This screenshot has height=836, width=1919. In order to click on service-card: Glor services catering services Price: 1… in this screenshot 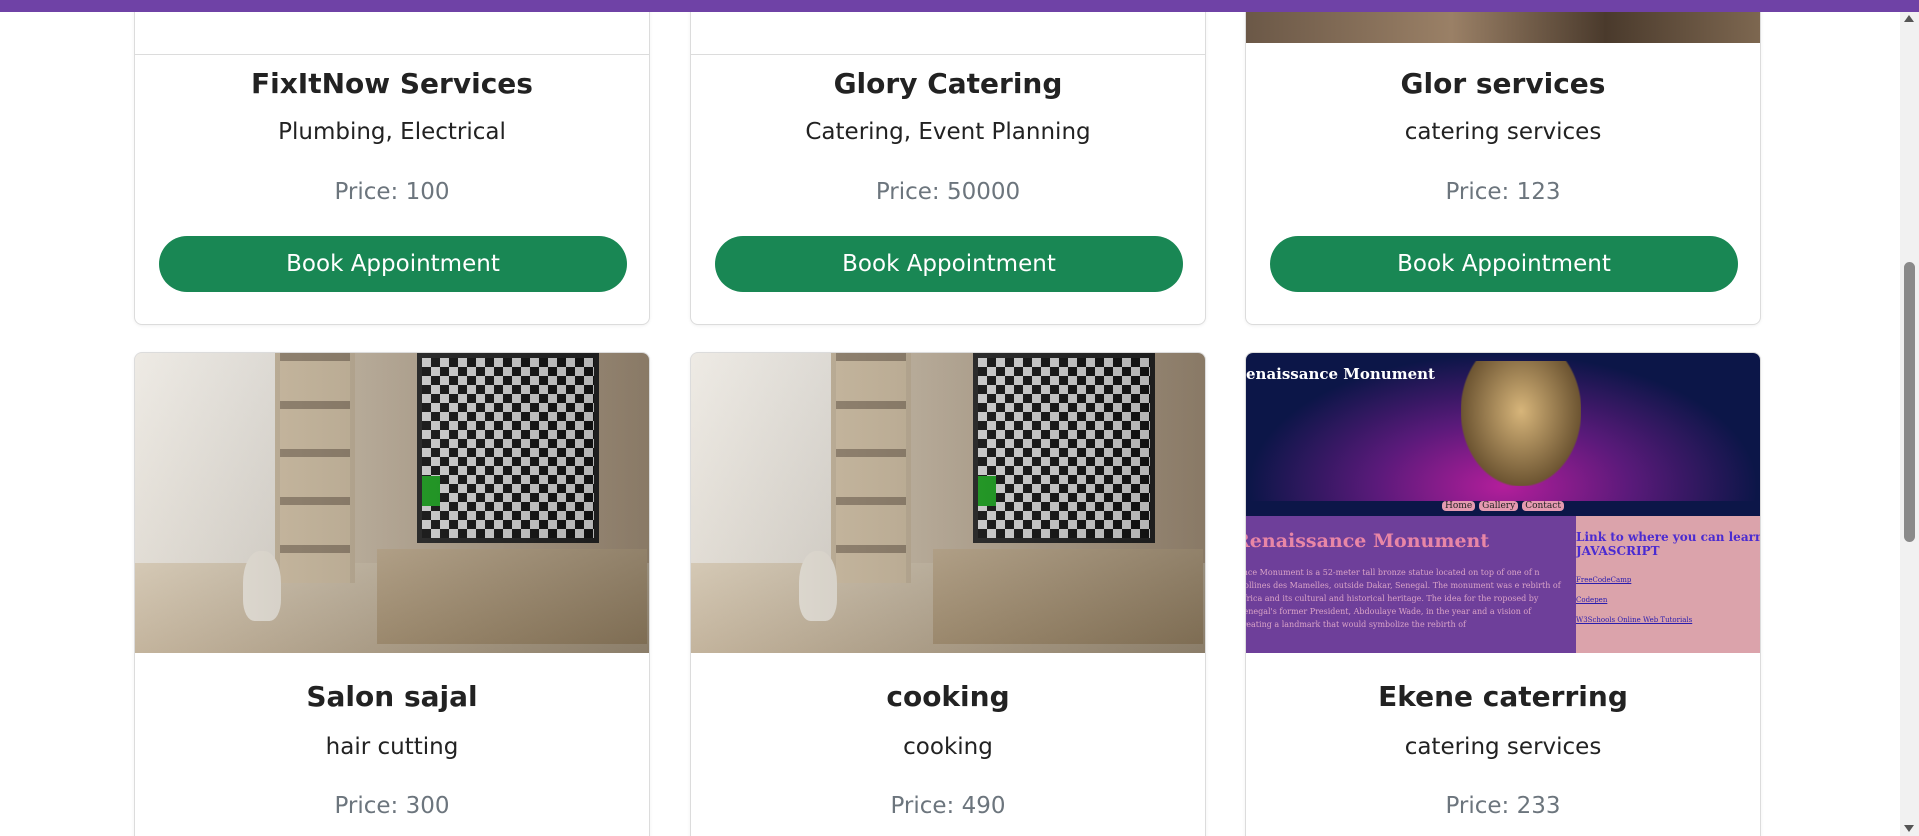, I will do `click(1503, 168)`.